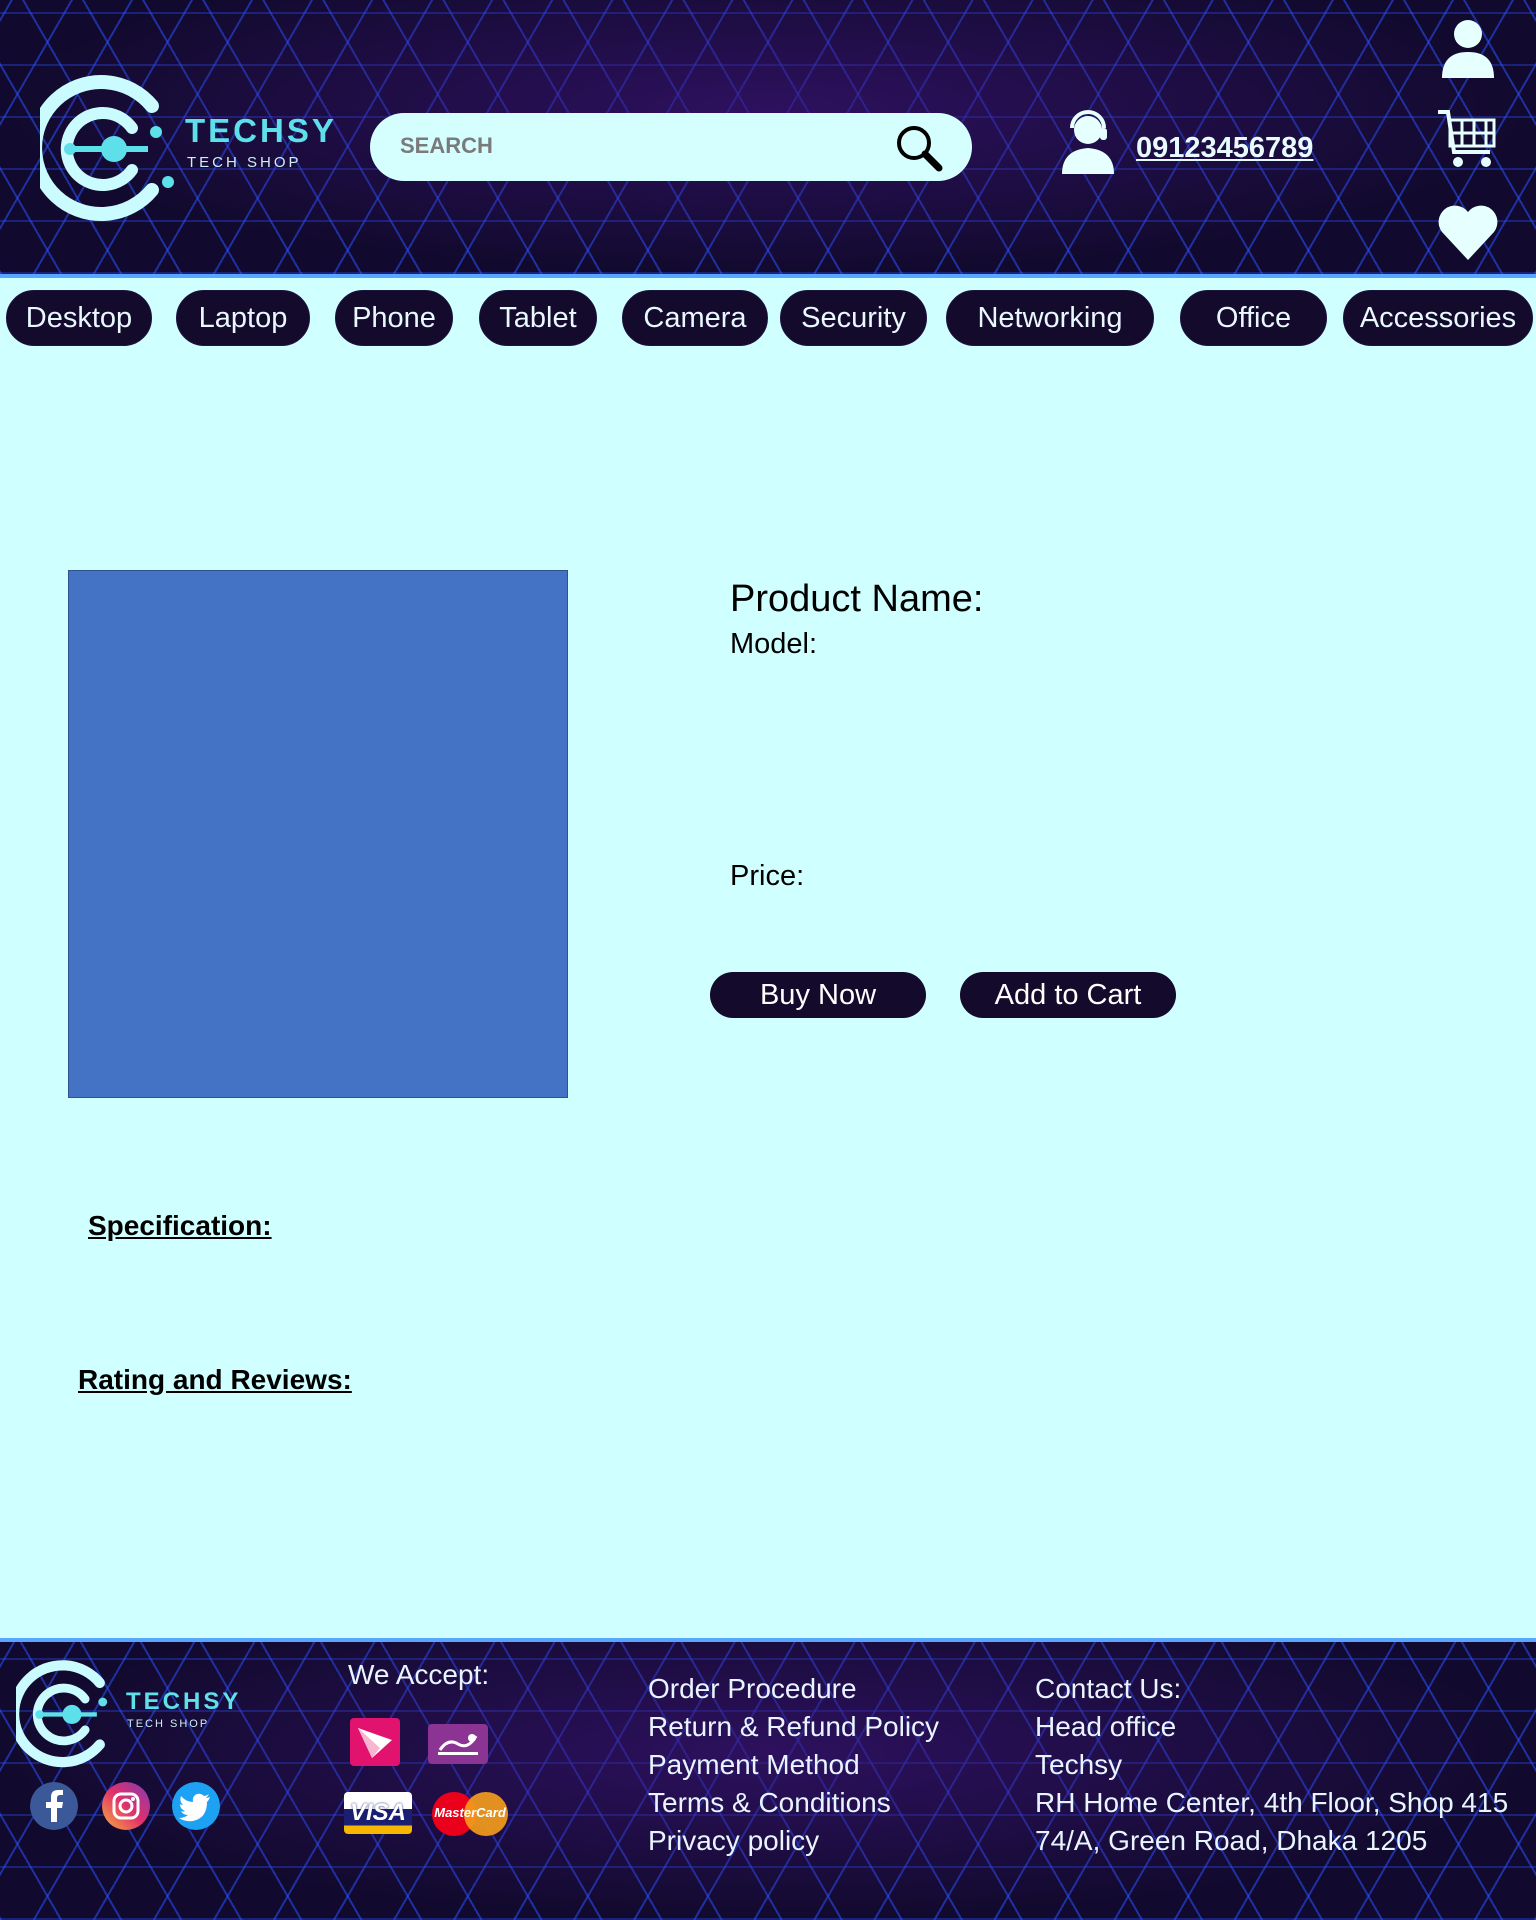 This screenshot has width=1536, height=1920. What do you see at coordinates (1468, 232) in the screenshot?
I see `heart-icon` at bounding box center [1468, 232].